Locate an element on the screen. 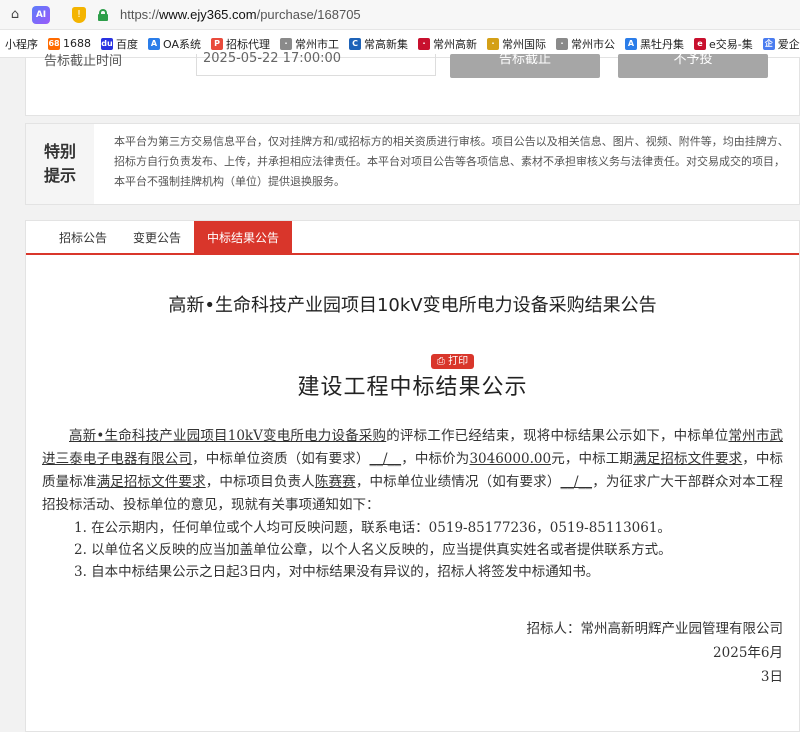 This screenshot has width=800, height=732. bookmark-item: · 常州市工 is located at coordinates (309, 44).